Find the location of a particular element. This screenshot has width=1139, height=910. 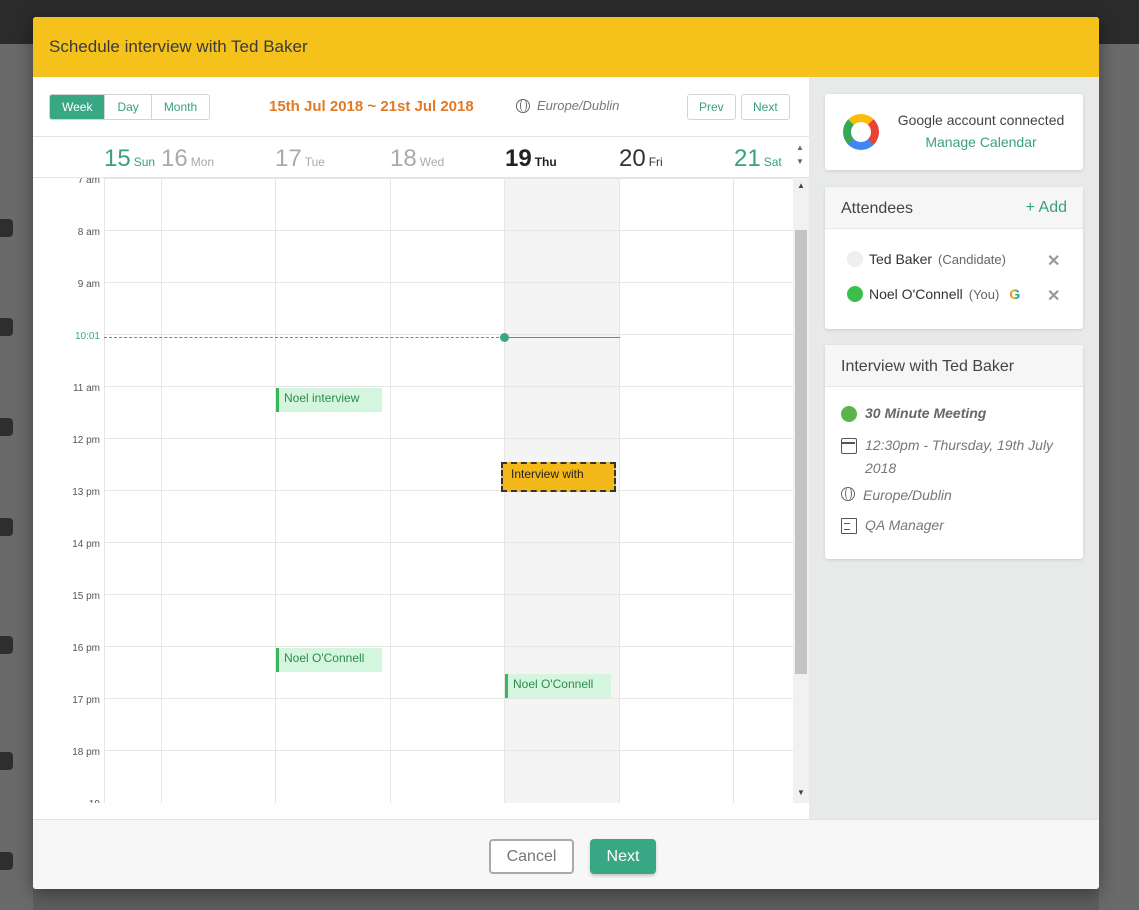

attendee-name: Ted Baker is located at coordinates (901, 259).